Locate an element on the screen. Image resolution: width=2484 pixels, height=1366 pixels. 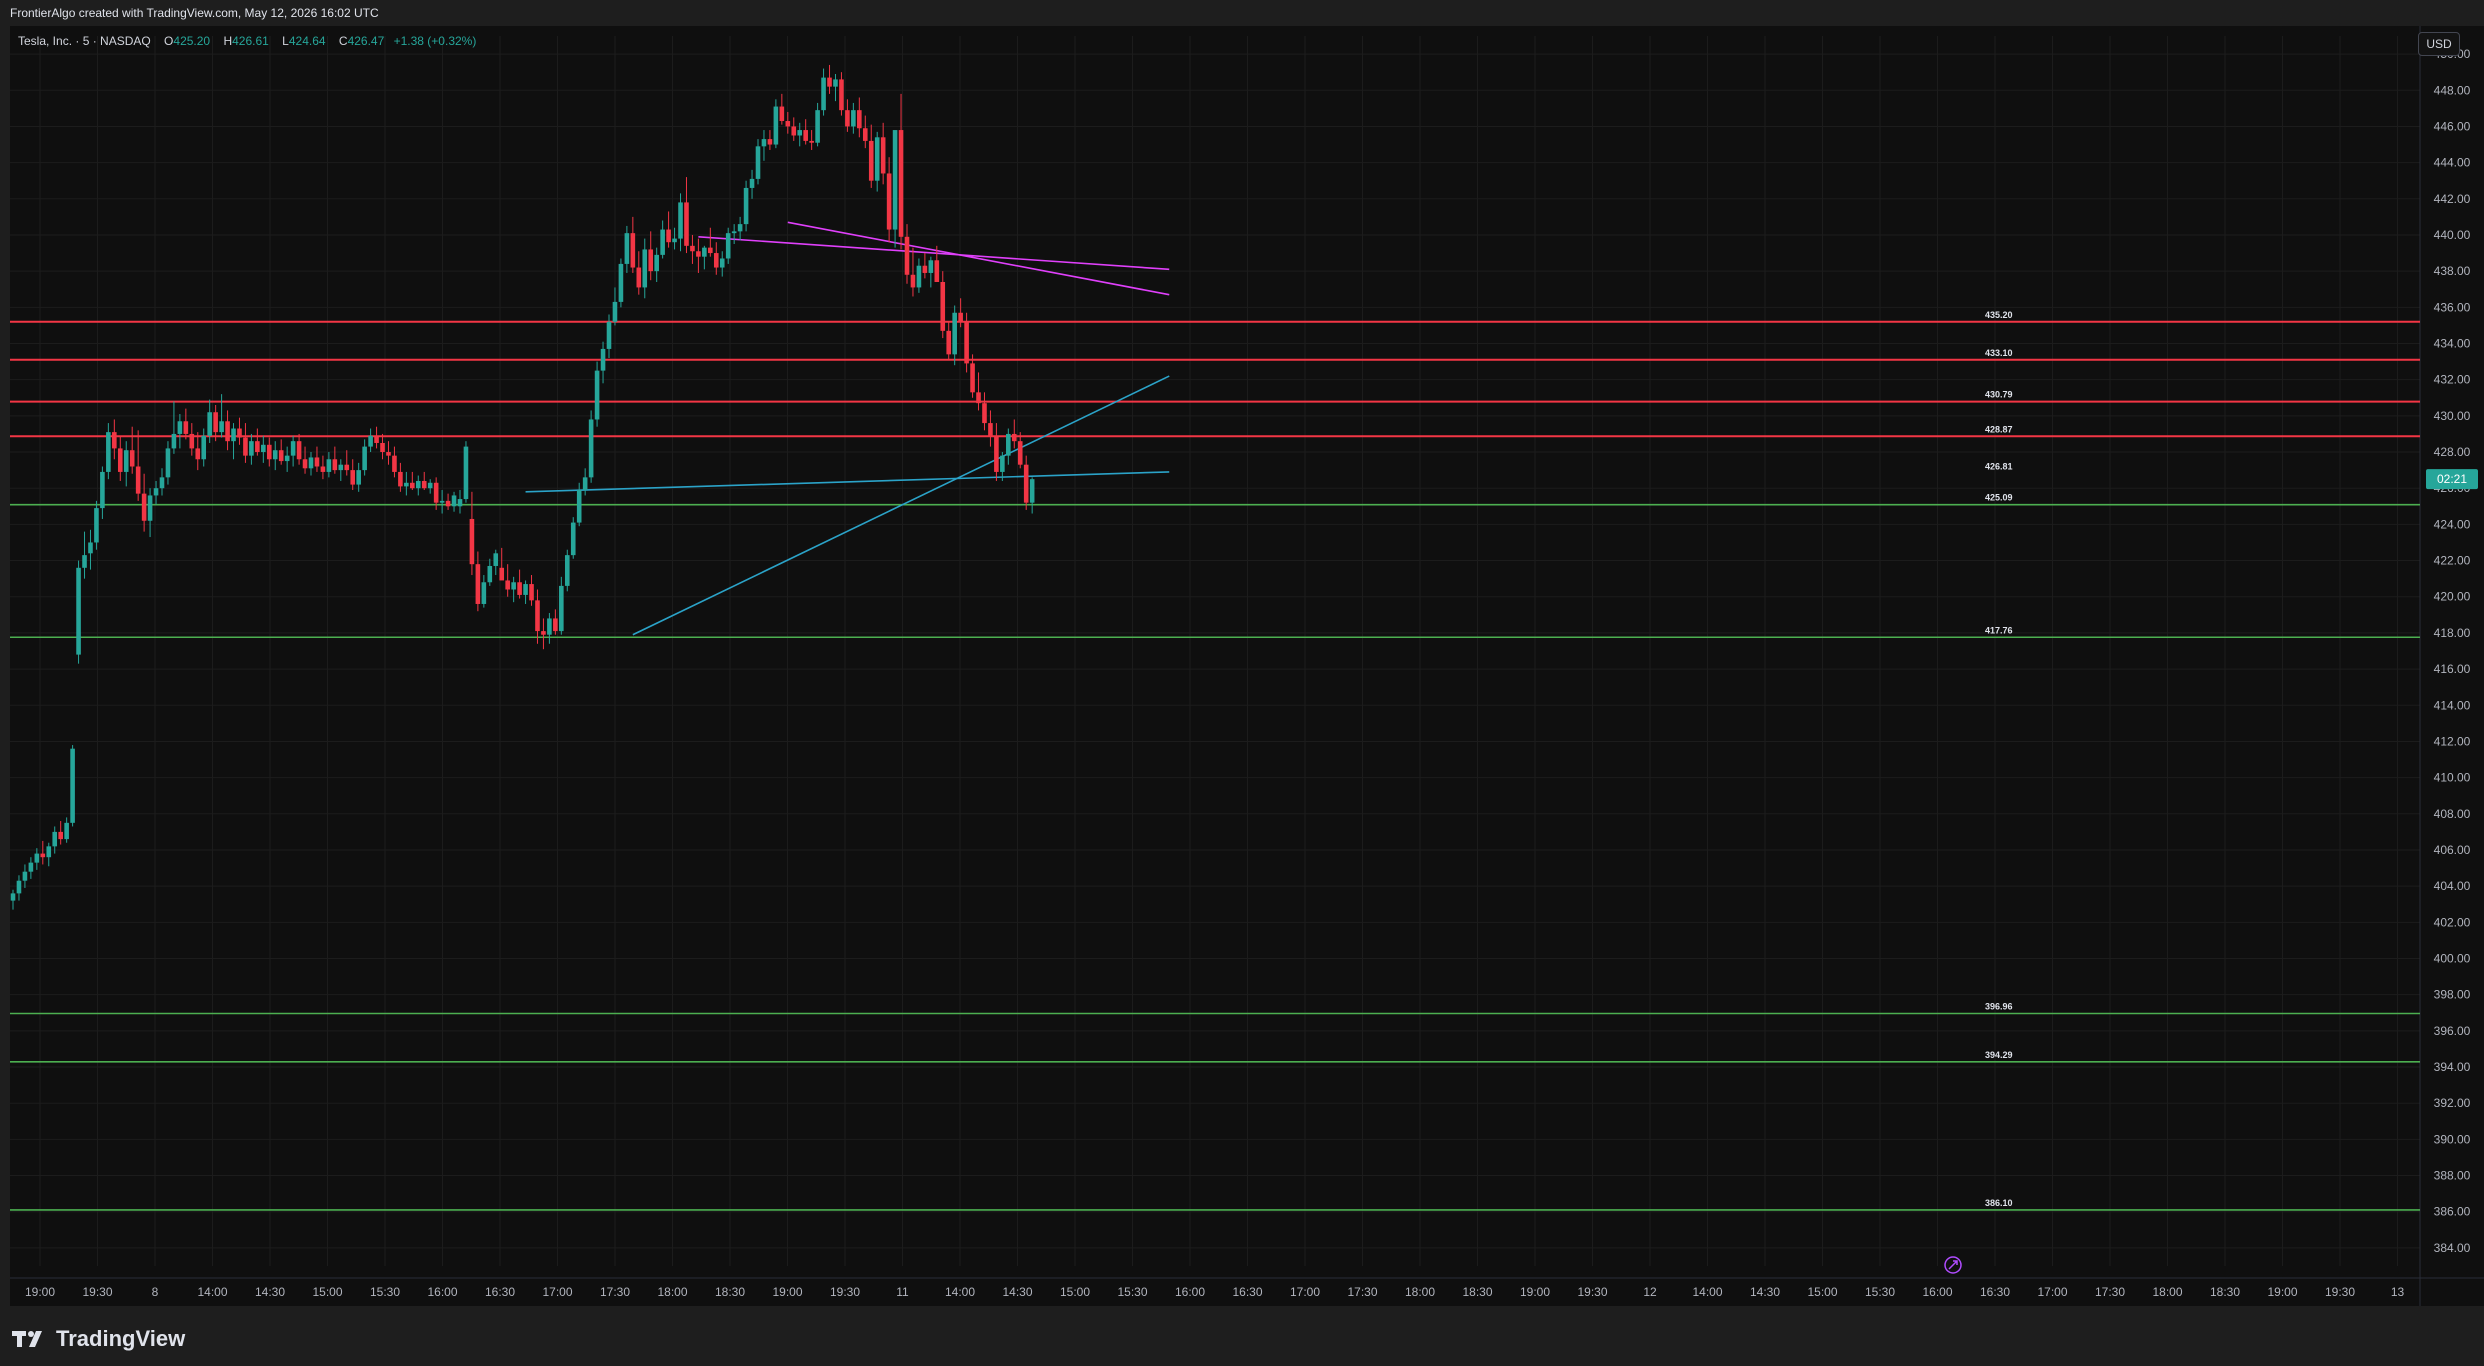
price-tick-label: 436.00 is located at coordinates (2452, 307).